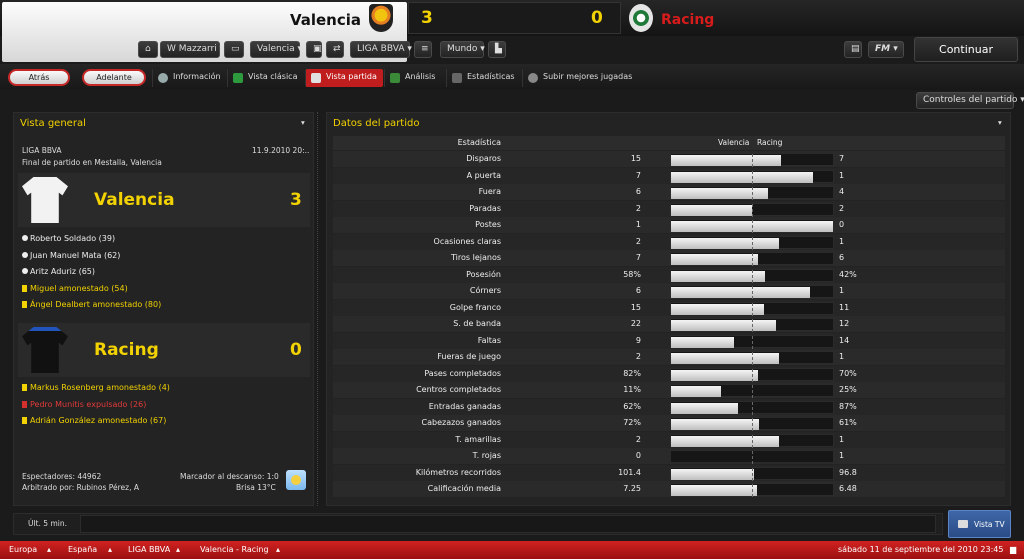 This screenshot has width=1024, height=559. I want to click on stat-home-value: 15, so click(635, 158).